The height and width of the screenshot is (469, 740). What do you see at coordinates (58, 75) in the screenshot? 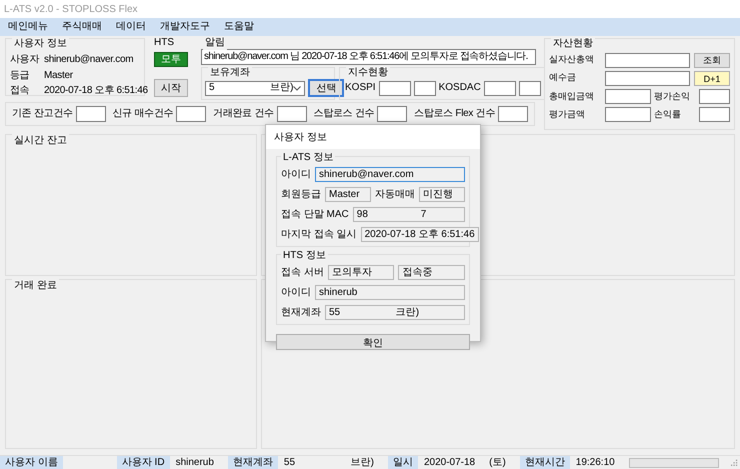
I see `info-value: Master` at bounding box center [58, 75].